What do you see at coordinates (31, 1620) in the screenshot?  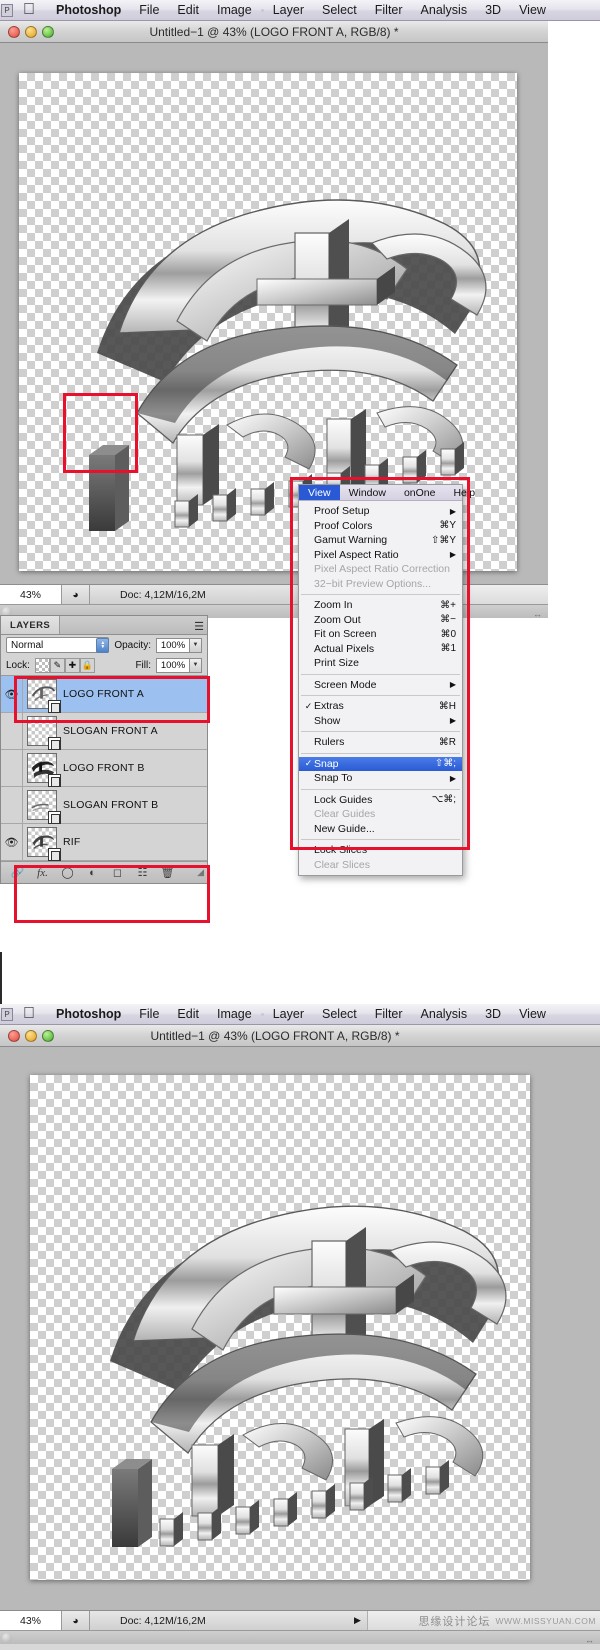 I see `zoom-level-bottom: 43%` at bounding box center [31, 1620].